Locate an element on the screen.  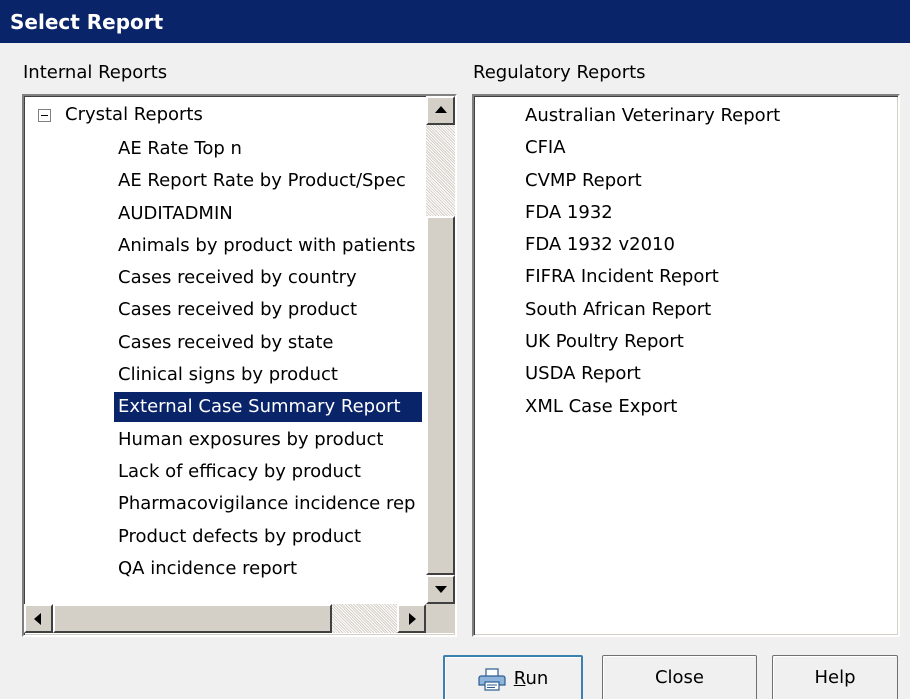
list-item: FDA 1932 is located at coordinates (686, 214).